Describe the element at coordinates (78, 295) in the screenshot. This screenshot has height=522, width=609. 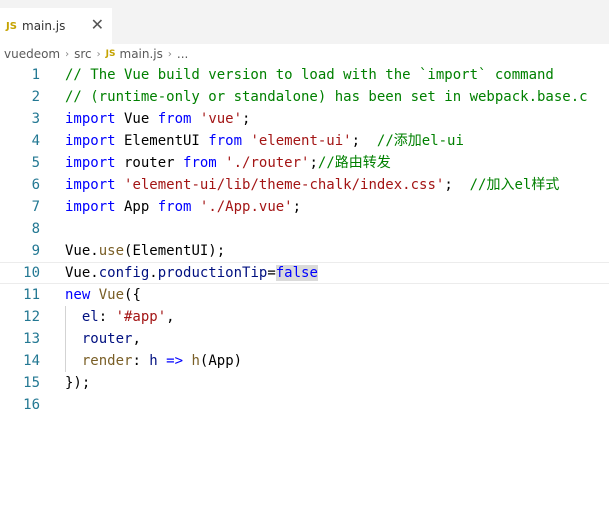
I see `code-token: new` at that location.